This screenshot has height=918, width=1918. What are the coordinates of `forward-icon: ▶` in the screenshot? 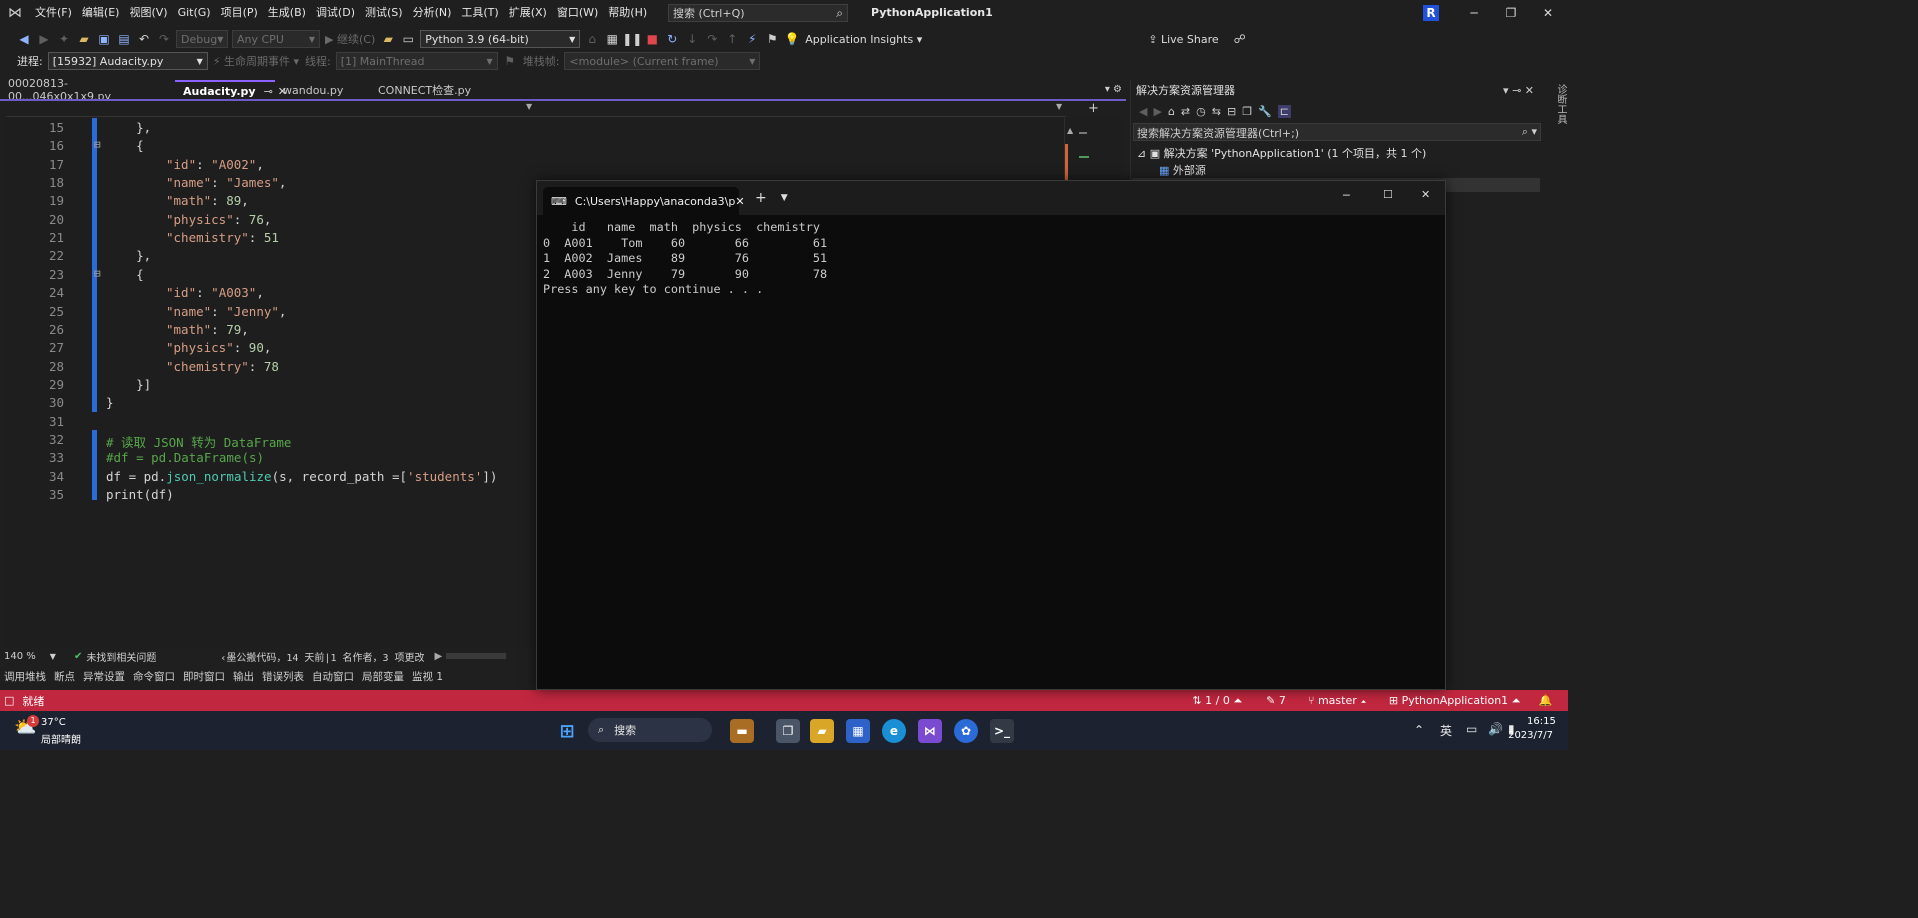 It's located at (1157, 111).